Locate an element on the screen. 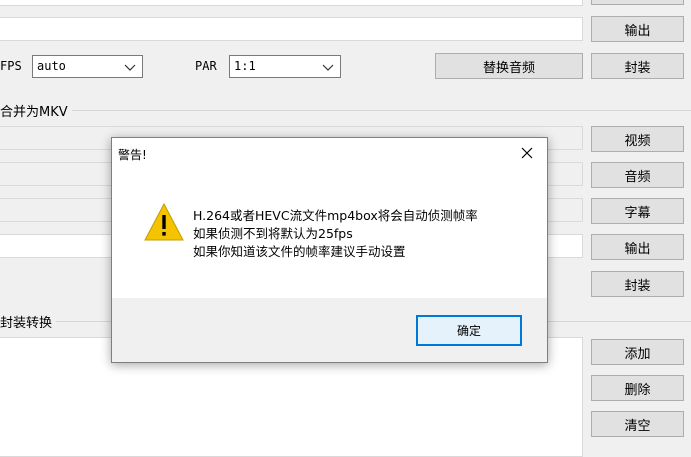 This screenshot has height=457, width=691. output-path-field is located at coordinates (291, 29).